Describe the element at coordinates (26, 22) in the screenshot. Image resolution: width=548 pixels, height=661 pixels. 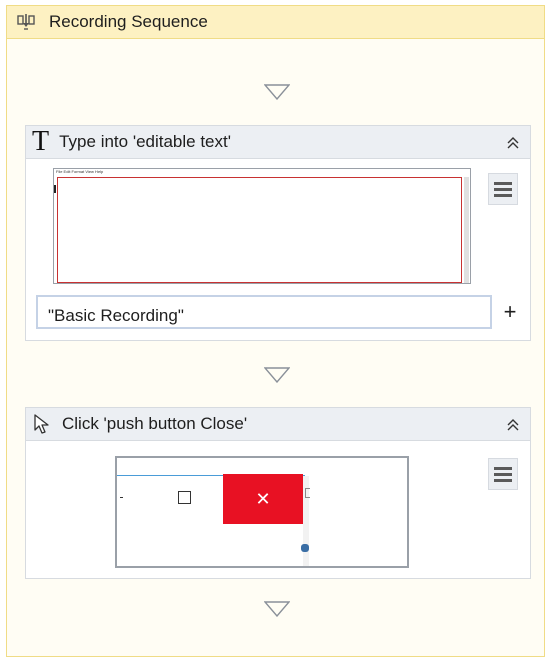
I see `sequence-icon` at that location.